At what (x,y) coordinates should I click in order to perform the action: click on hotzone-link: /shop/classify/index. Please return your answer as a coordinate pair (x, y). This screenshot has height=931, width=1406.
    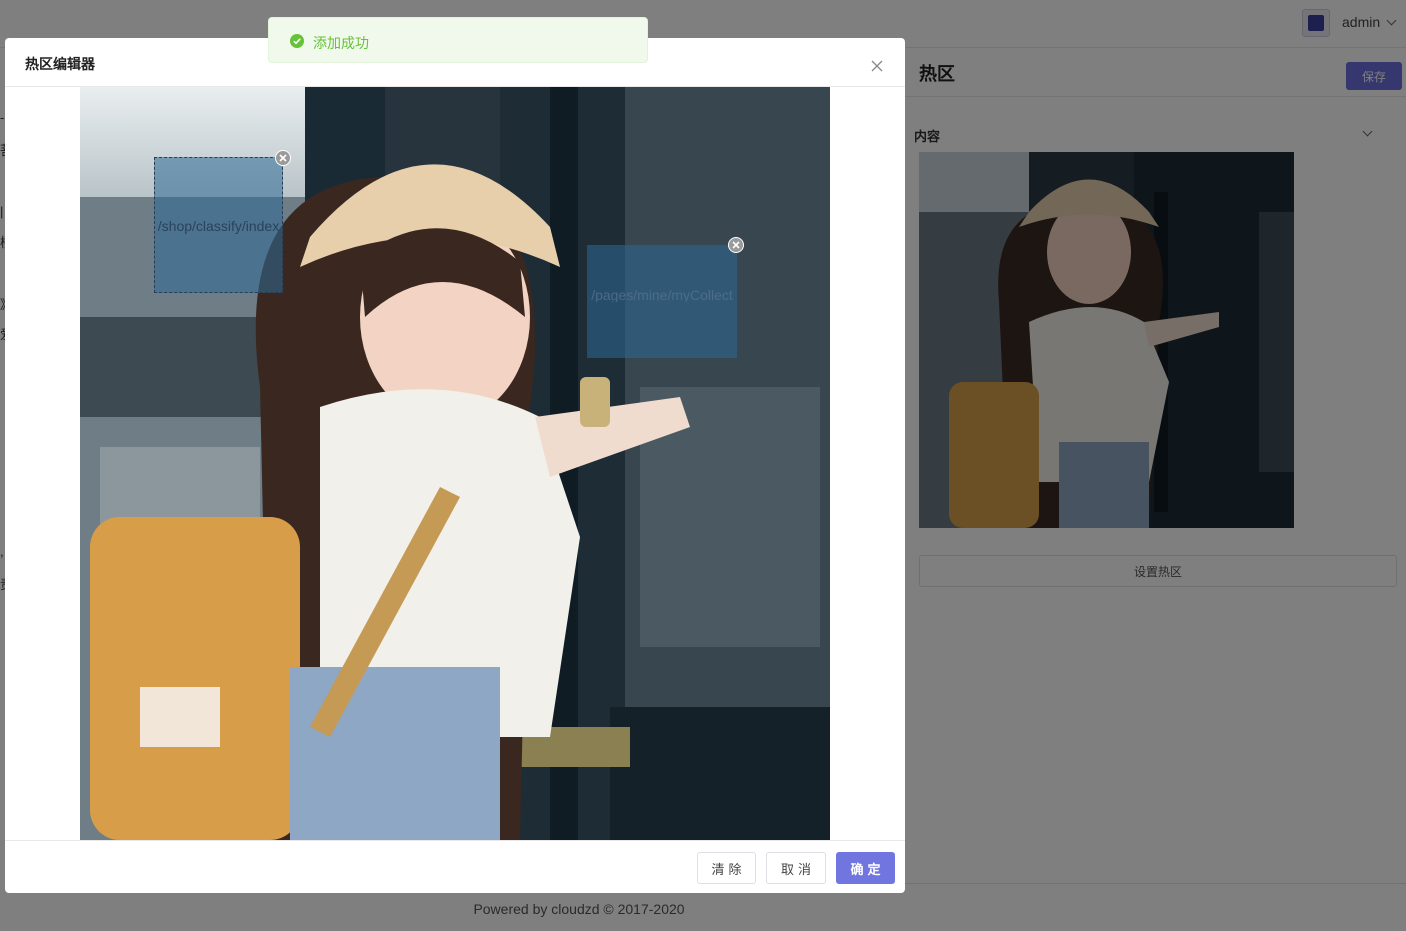
    Looking at the image, I should click on (218, 226).